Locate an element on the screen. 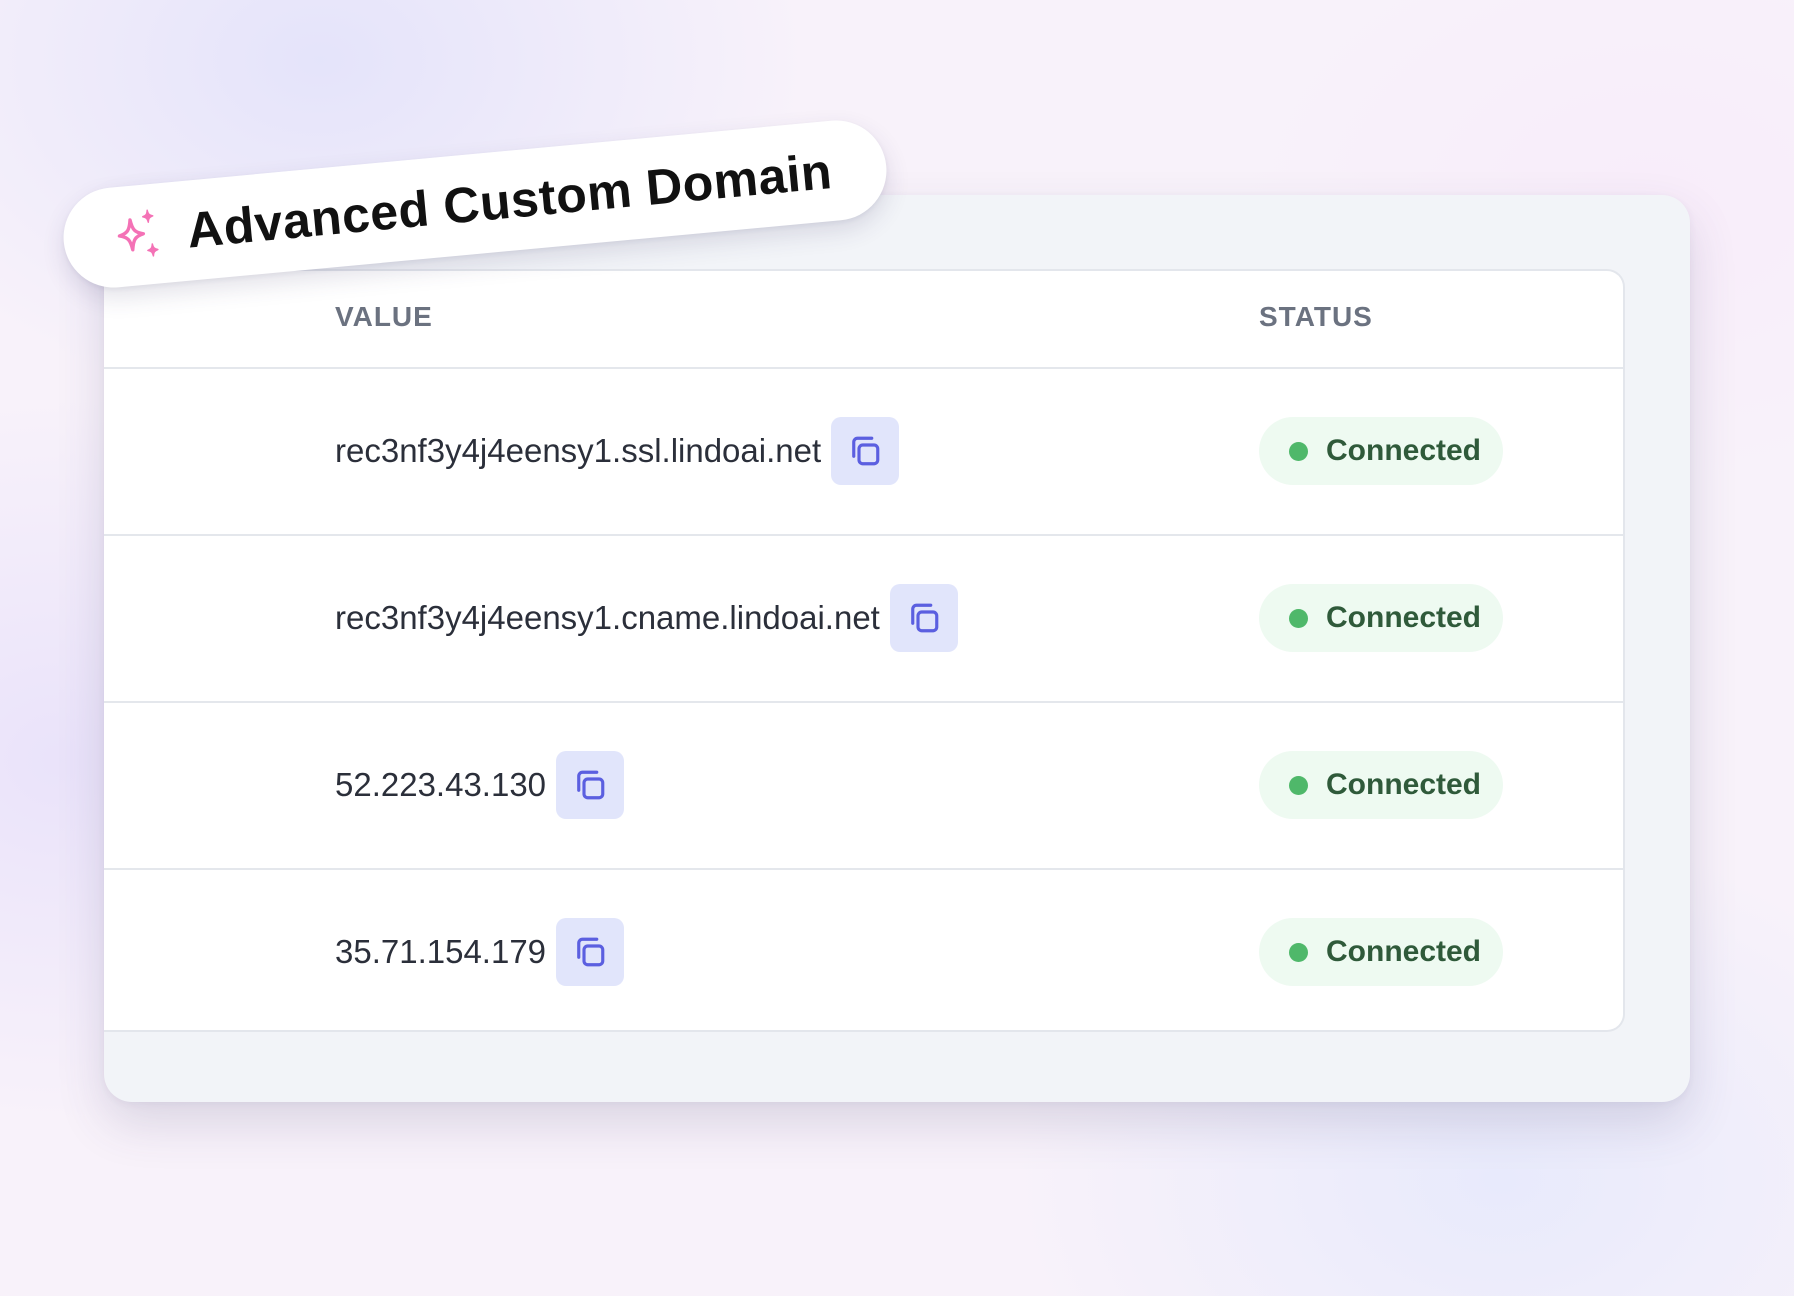 This screenshot has width=1794, height=1296. table-row: 52.223.43.130 Connected is located at coordinates (863, 786).